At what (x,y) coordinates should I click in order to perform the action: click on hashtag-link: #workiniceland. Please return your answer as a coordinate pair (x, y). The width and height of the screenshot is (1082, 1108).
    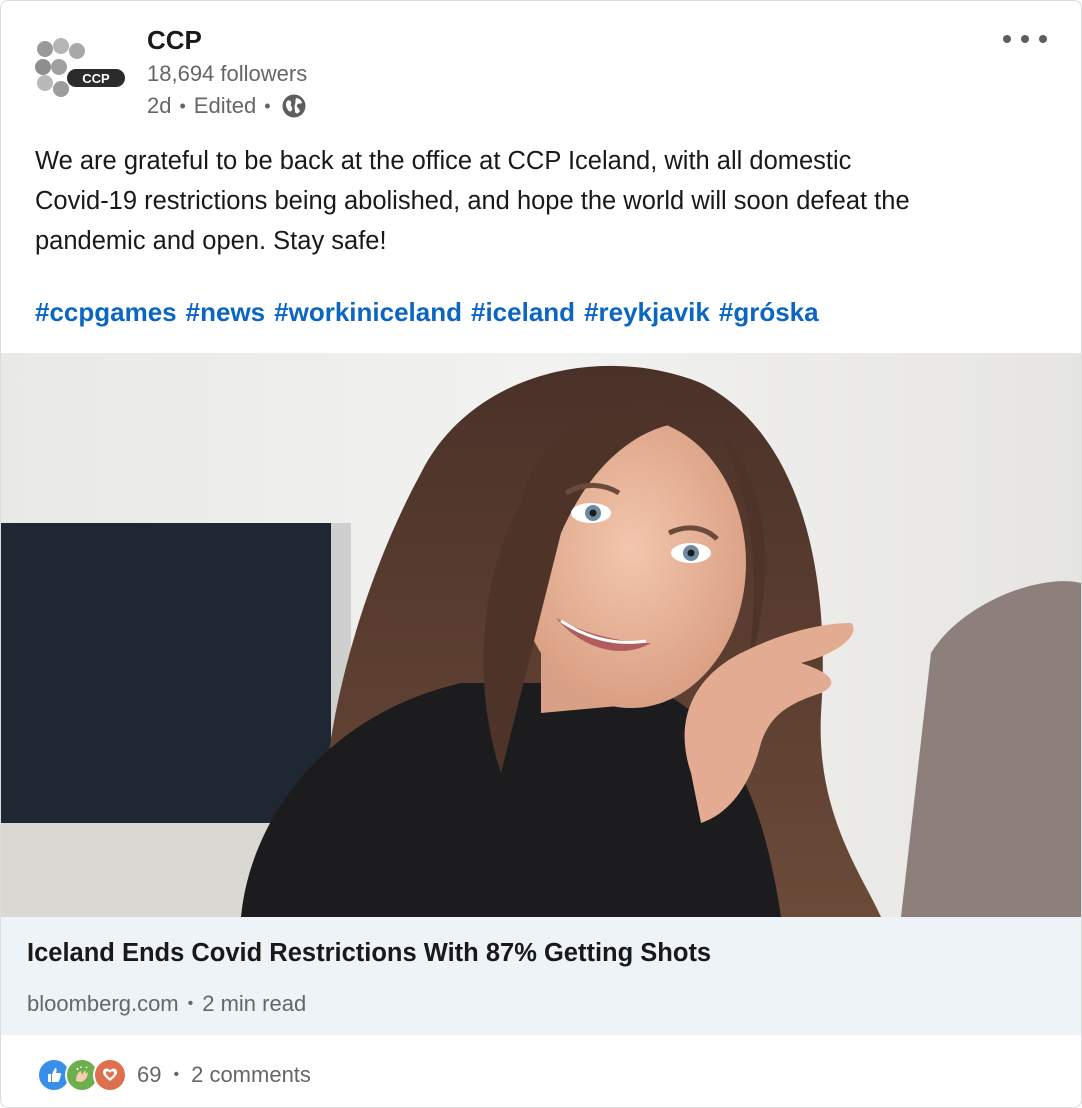
    Looking at the image, I should click on (368, 312).